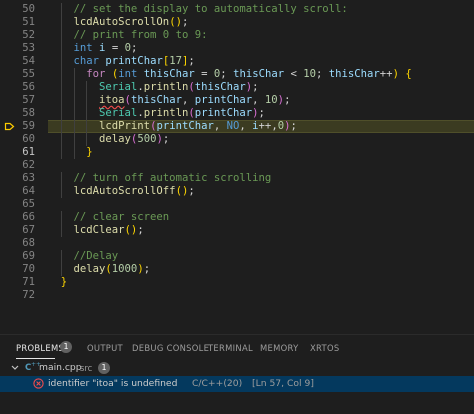 The height and width of the screenshot is (414, 474). What do you see at coordinates (28, 152) in the screenshot?
I see `line-number: 61` at bounding box center [28, 152].